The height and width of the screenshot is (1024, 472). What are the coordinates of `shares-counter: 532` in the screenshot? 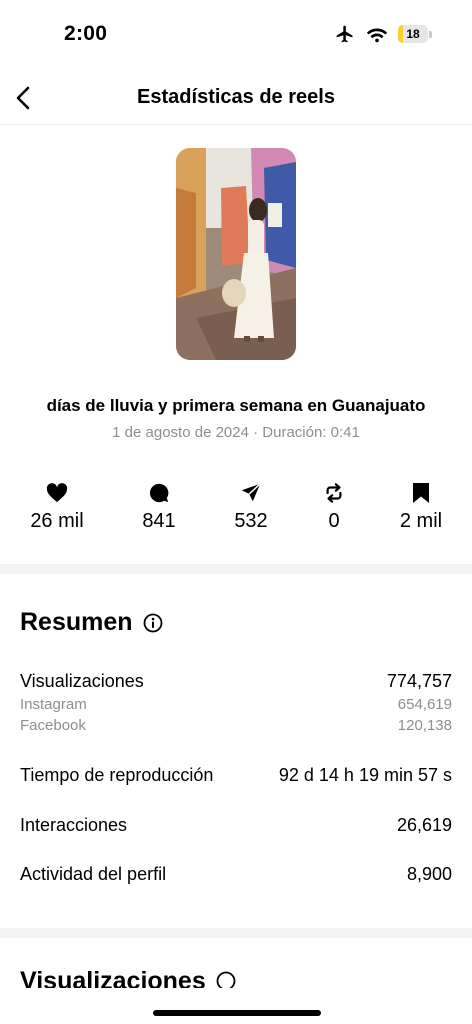 It's located at (251, 507).